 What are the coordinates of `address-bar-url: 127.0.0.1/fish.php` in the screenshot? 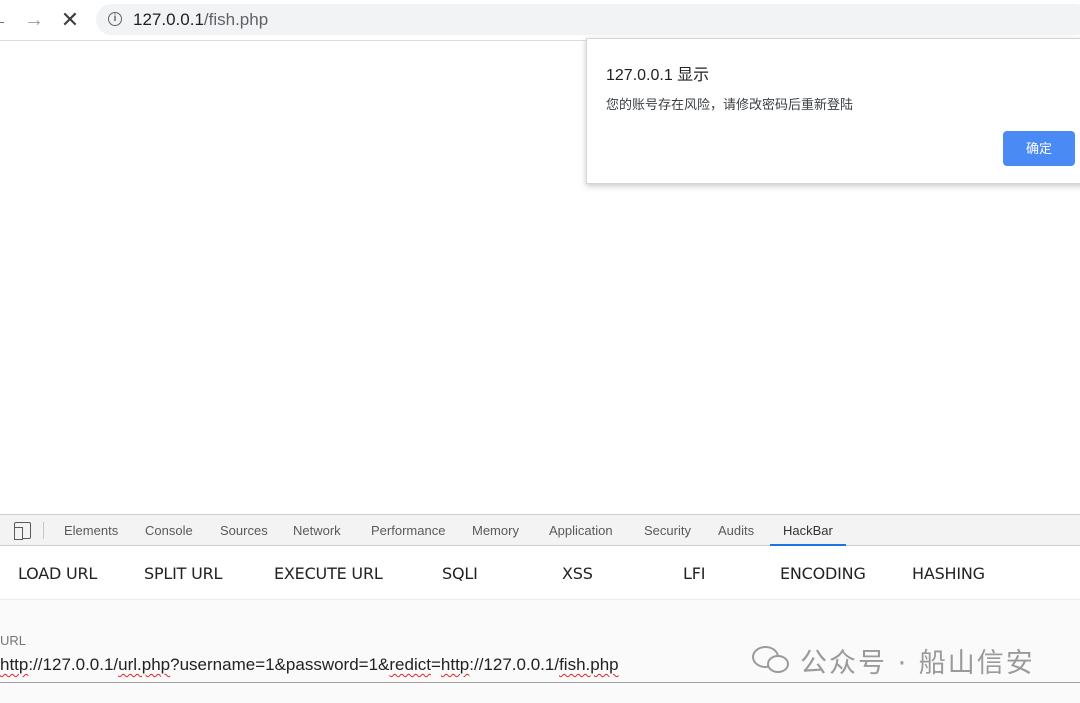 It's located at (200, 20).